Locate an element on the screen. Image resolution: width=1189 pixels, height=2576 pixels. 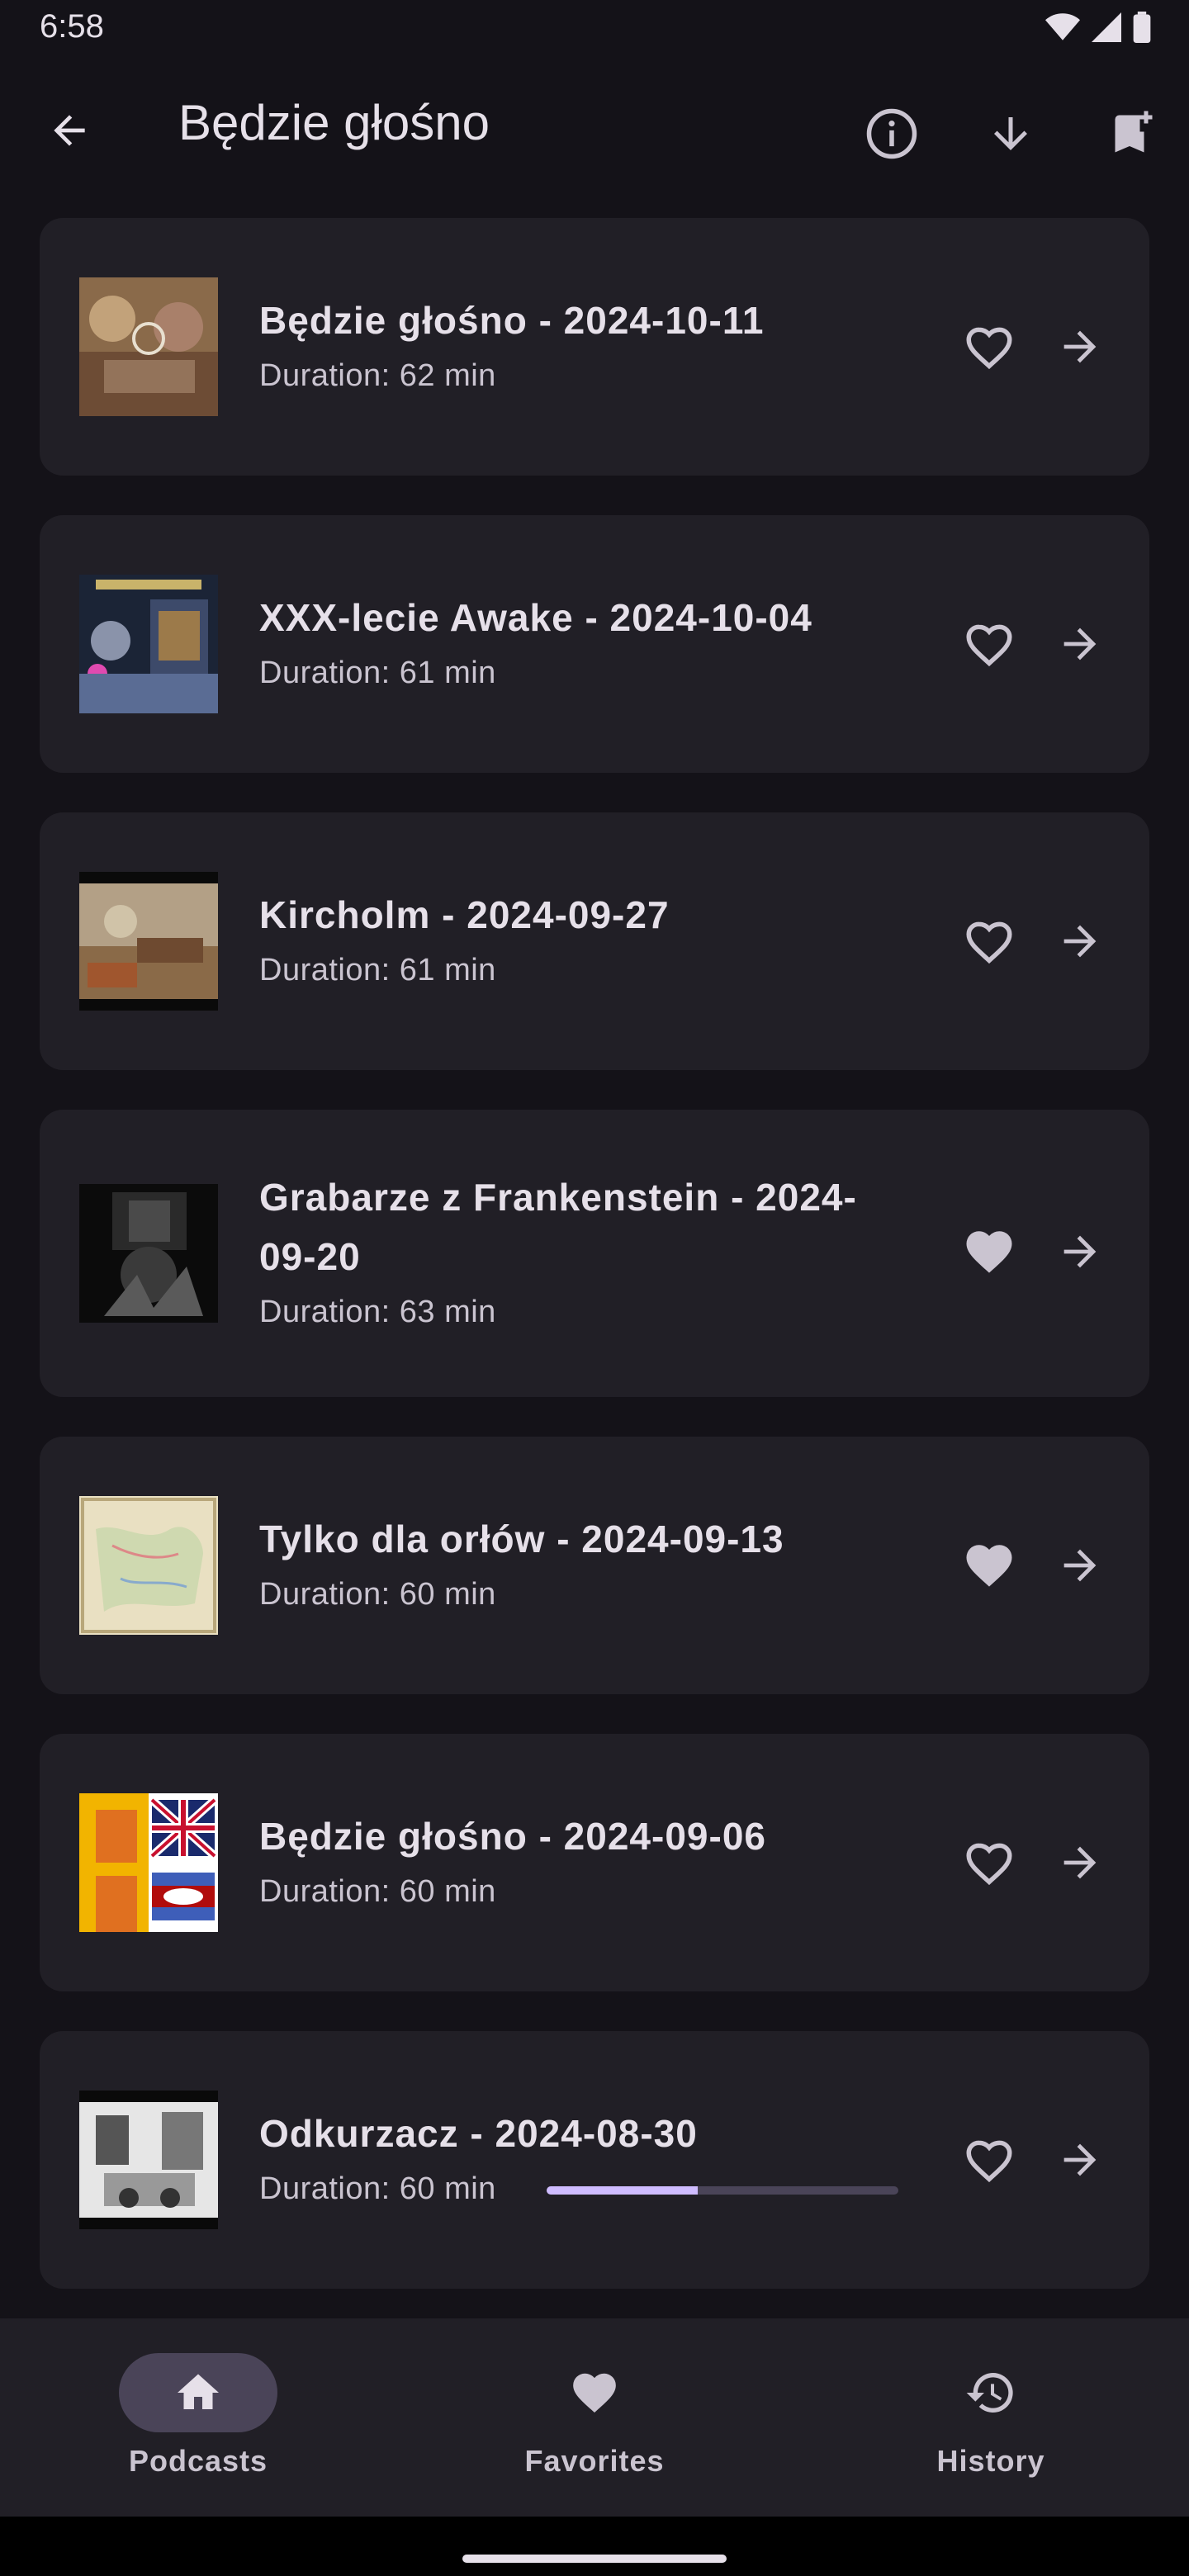
bookmark-add-icon is located at coordinates (1134, 132).